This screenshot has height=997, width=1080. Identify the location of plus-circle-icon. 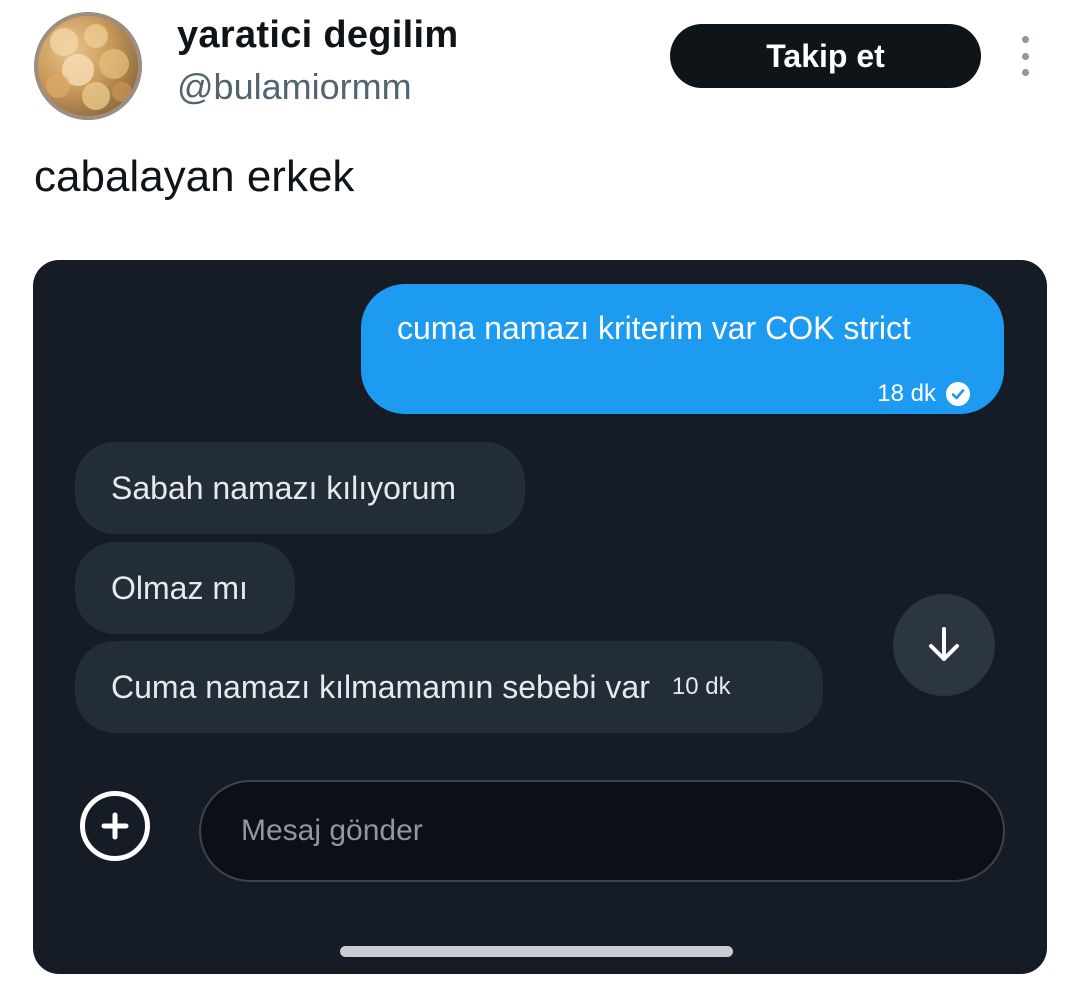
(115, 826).